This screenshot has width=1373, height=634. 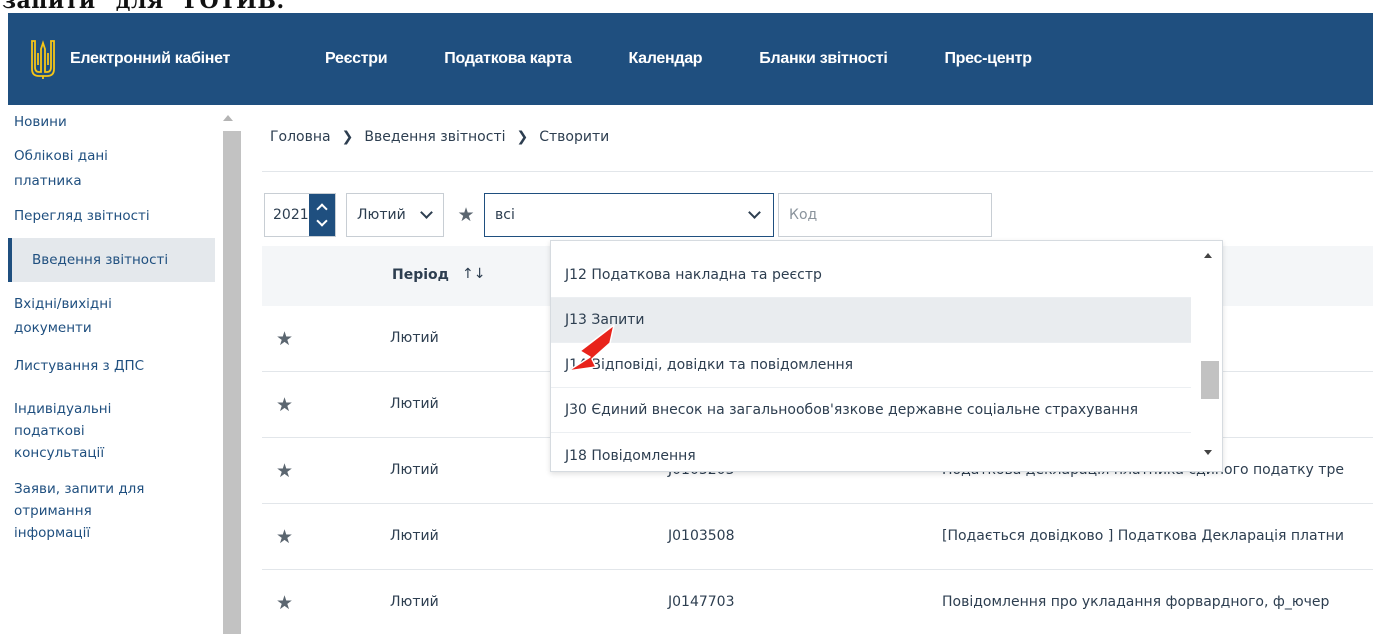 What do you see at coordinates (53, 328) in the screenshot?
I see `sidebar-item-label: документи` at bounding box center [53, 328].